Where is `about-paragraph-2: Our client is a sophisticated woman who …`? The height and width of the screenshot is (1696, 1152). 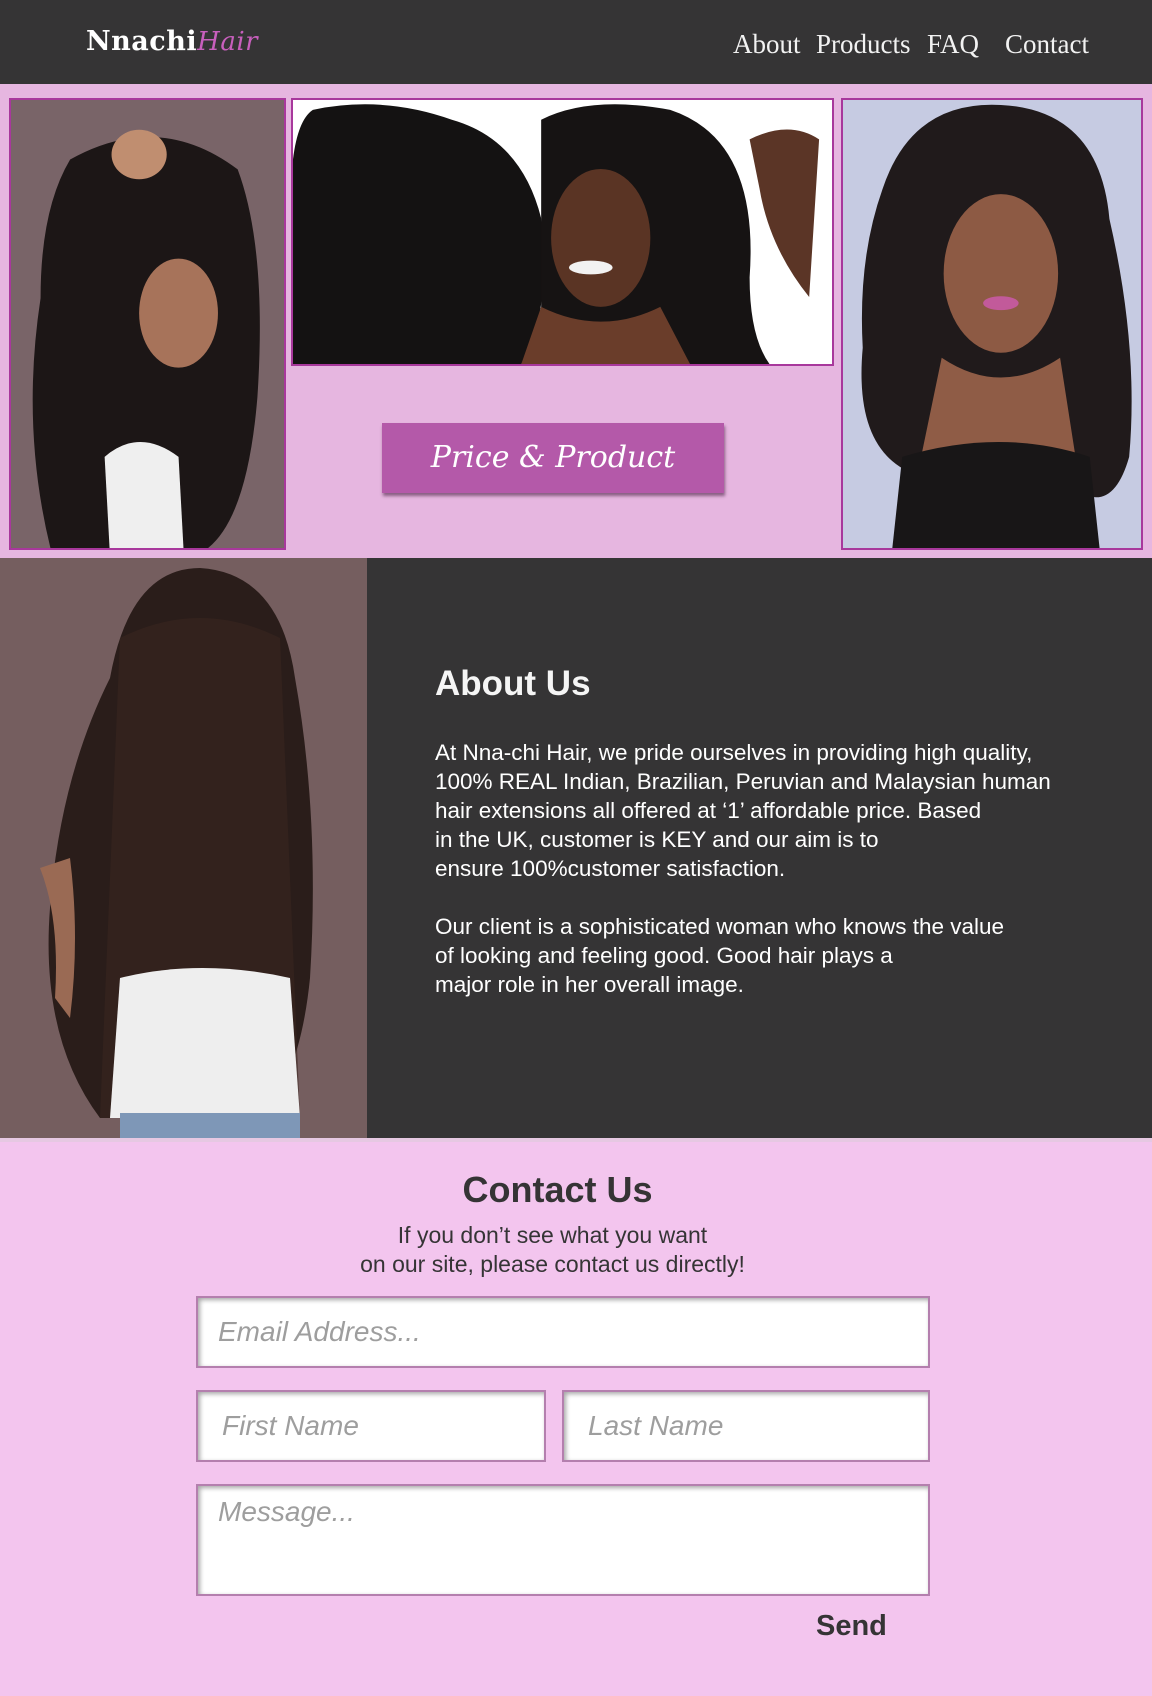 about-paragraph-2: Our client is a sophisticated woman who … is located at coordinates (720, 955).